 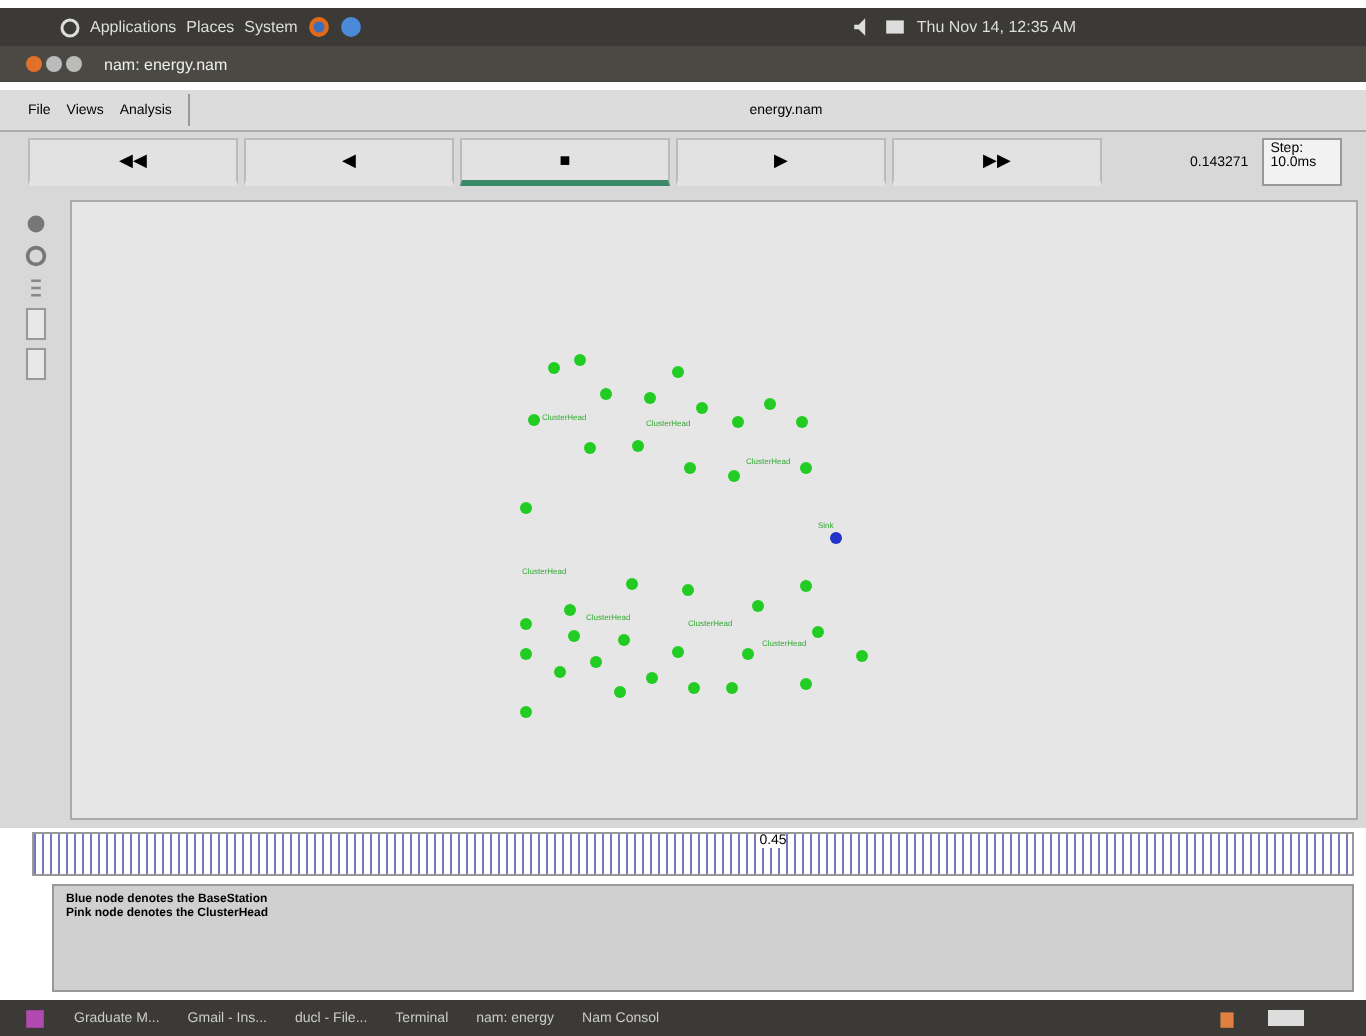 What do you see at coordinates (54, 64) in the screenshot?
I see `window-buttons-icon` at bounding box center [54, 64].